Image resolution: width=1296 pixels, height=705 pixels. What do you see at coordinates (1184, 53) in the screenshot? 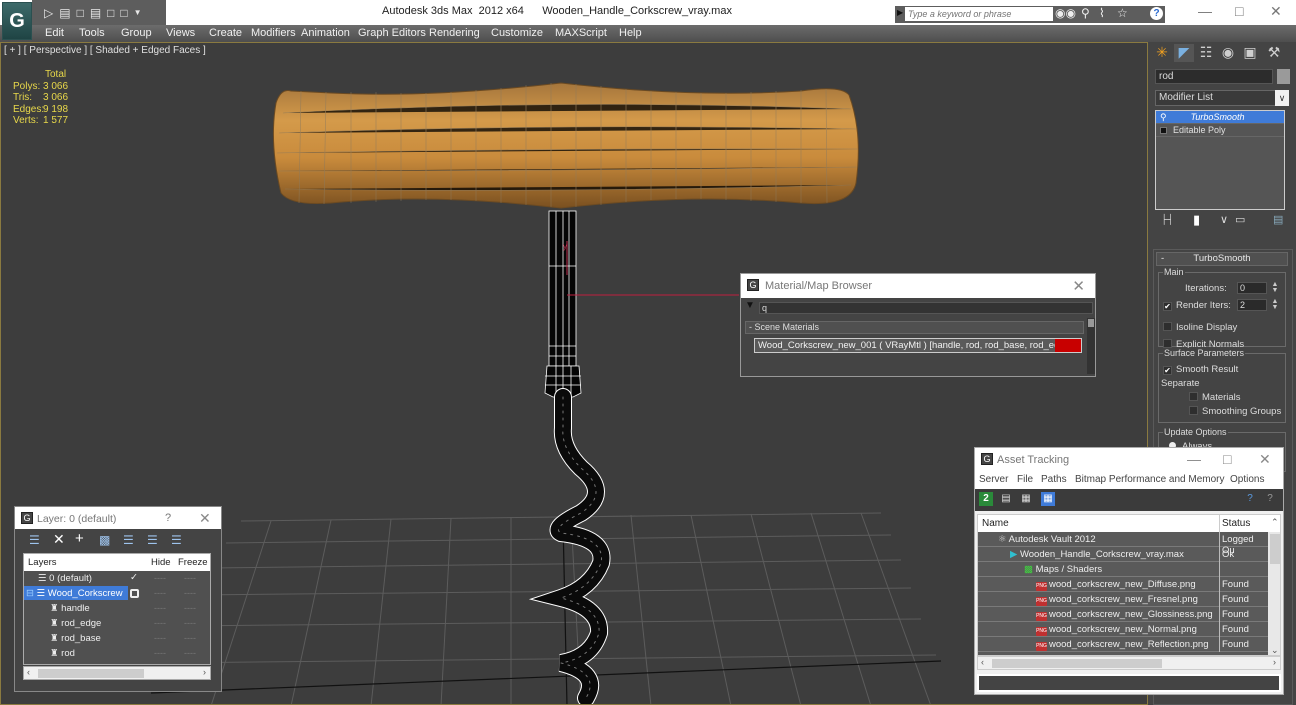
I see `modify-tab-icon: ◤` at bounding box center [1184, 53].